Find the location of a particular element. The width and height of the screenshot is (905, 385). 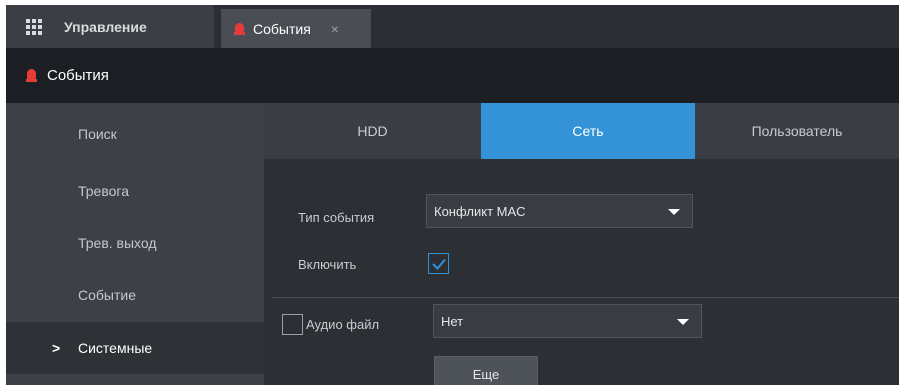

tab-network: Сеть is located at coordinates (588, 131).